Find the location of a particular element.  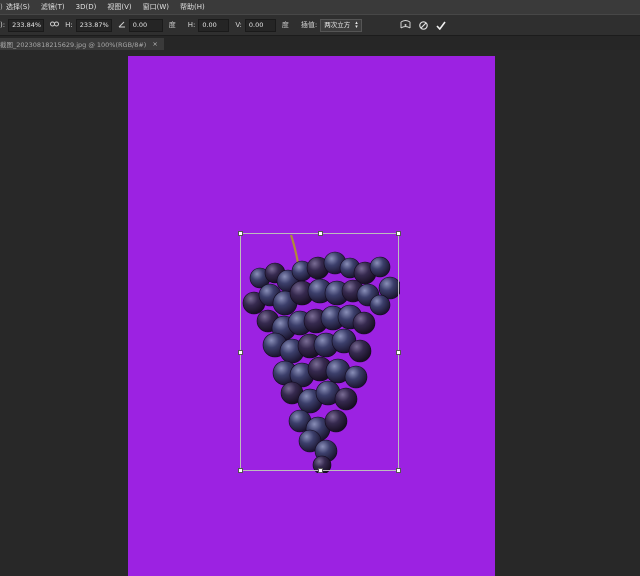

interpolation-select: 两次立方 ▴ ▾ is located at coordinates (341, 25).